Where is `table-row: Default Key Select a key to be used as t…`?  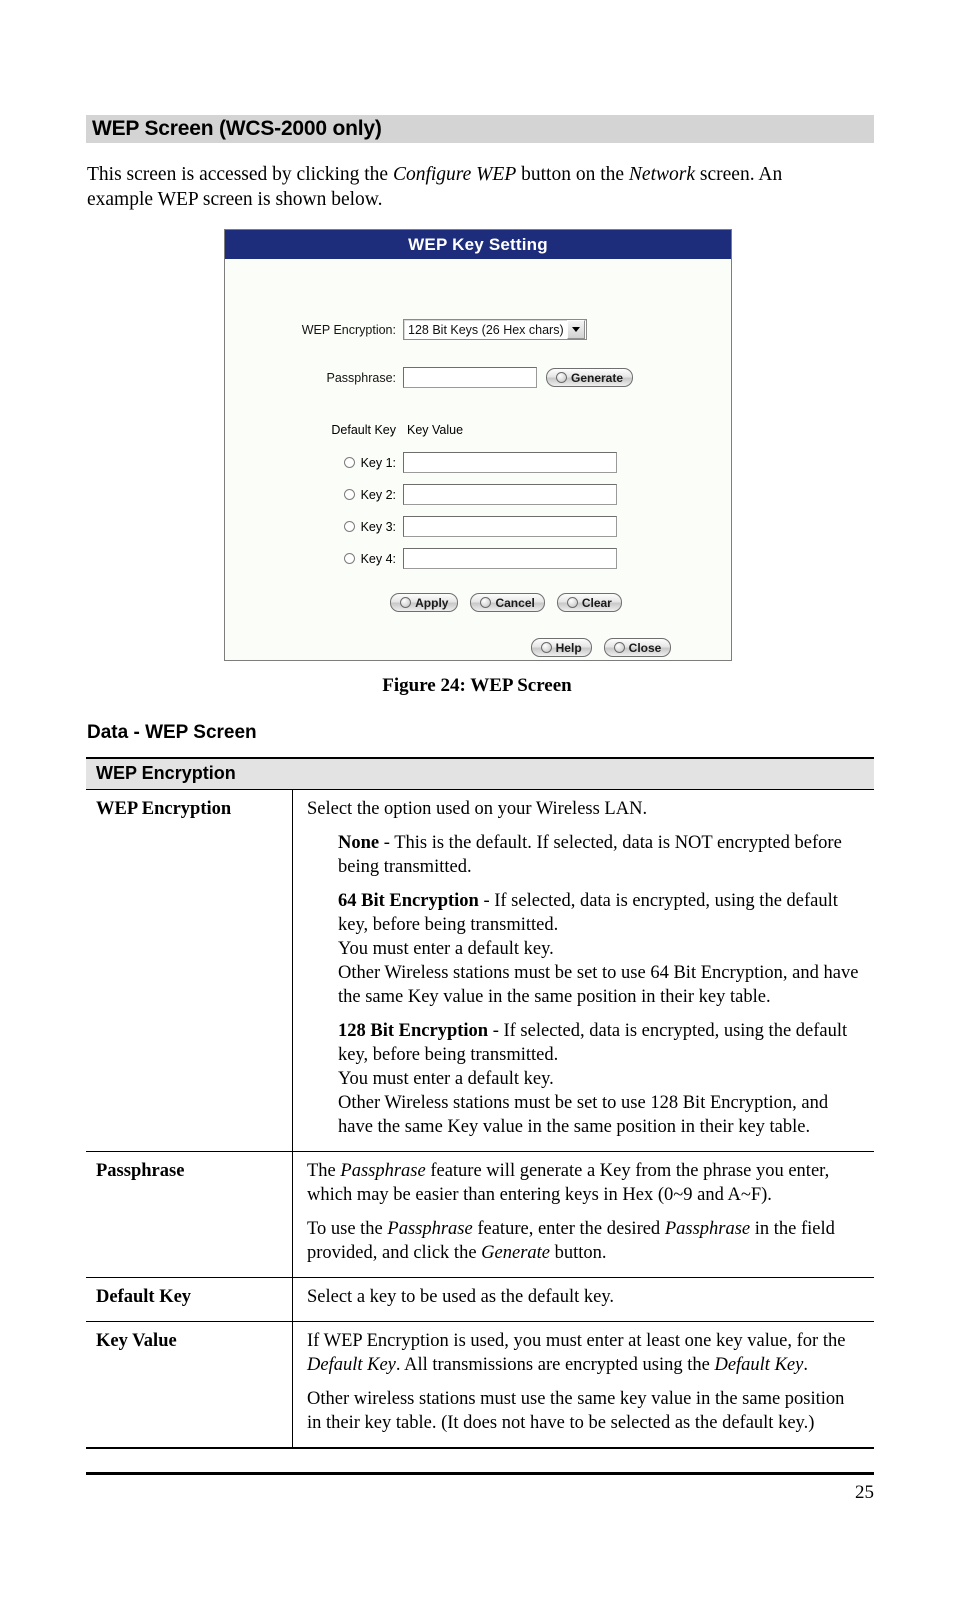
table-row: Default Key Select a key to be used as t… is located at coordinates (480, 1299).